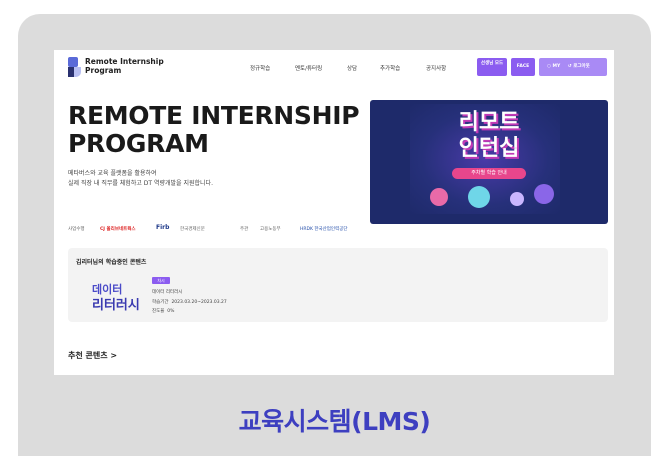  What do you see at coordinates (489, 173) in the screenshot?
I see `banner-pill: 주차별 학습 안내` at bounding box center [489, 173].